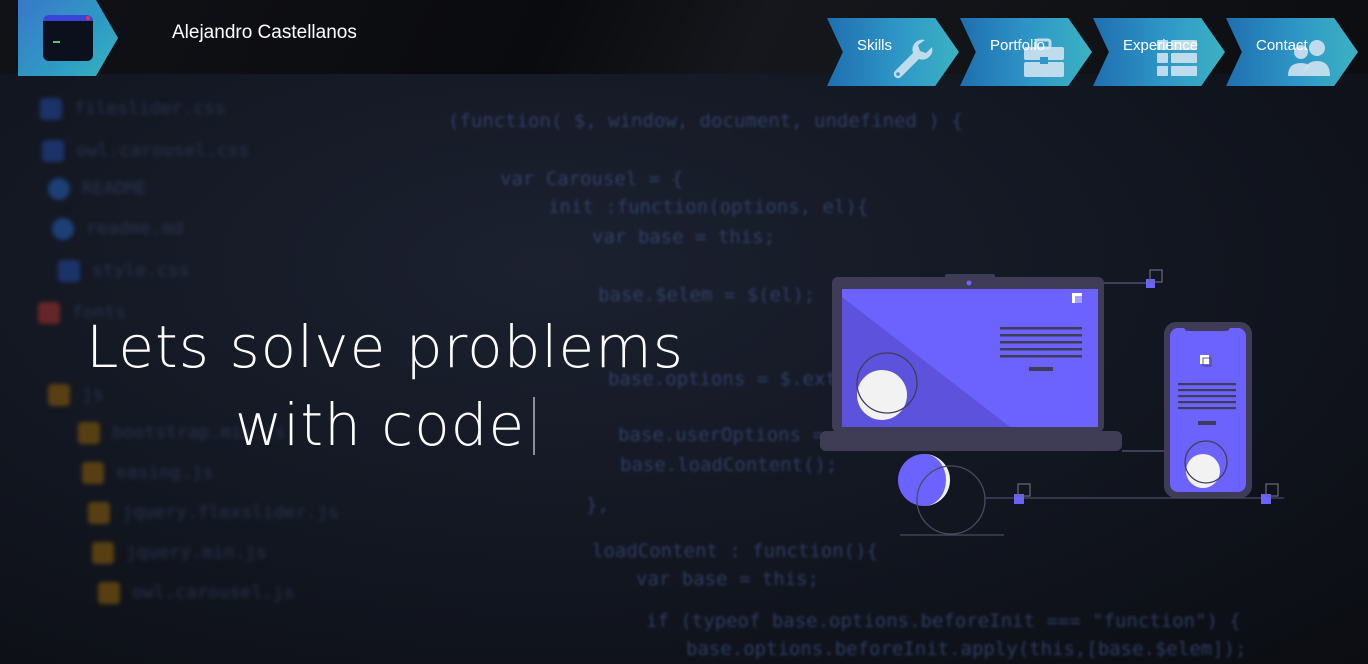 The image size is (1368, 664). Describe the element at coordinates (385, 347) in the screenshot. I see `hero-line-1: Lets solve problems` at that location.